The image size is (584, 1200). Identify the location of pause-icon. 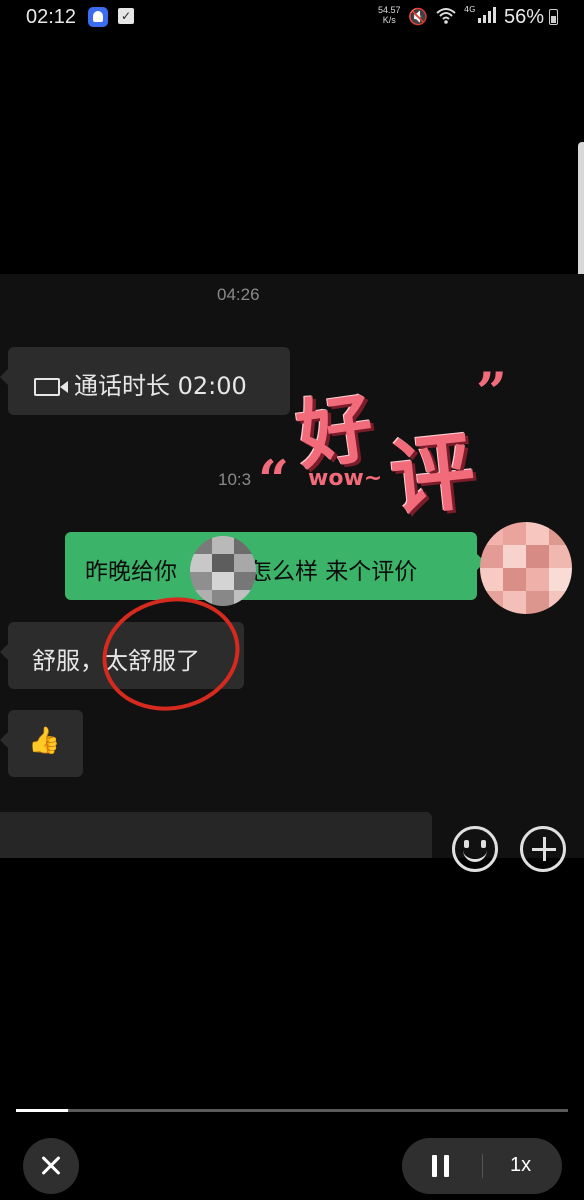
(441, 1166).